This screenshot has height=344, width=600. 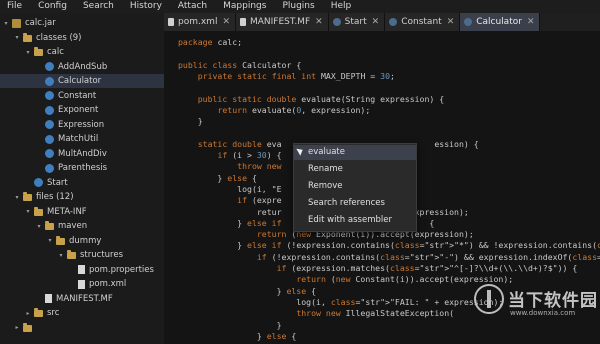 What do you see at coordinates (102, 255) in the screenshot?
I see `tree-item-label: structures` at bounding box center [102, 255].